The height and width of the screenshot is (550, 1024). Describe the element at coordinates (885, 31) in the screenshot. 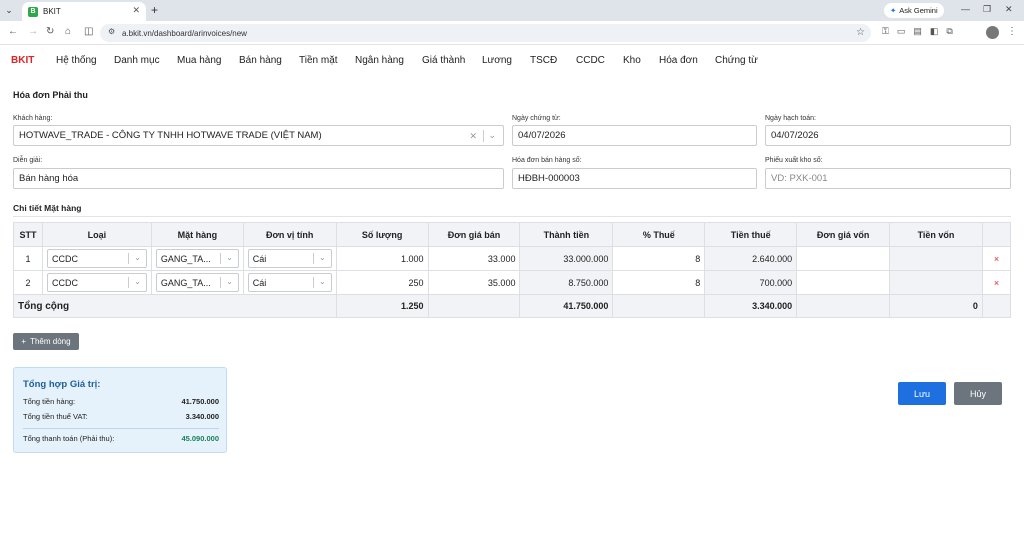

I see `password-icon: ⚿` at that location.